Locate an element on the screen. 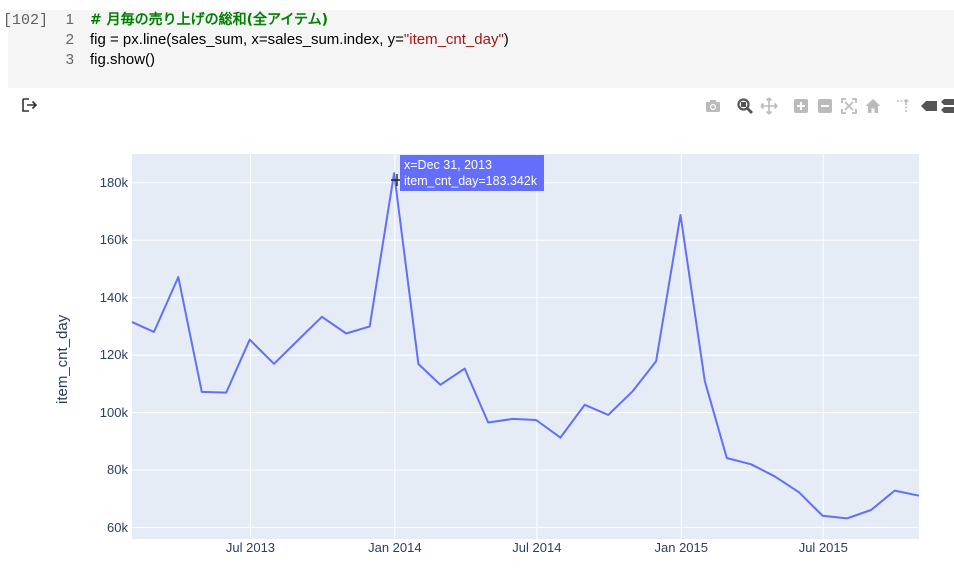 The height and width of the screenshot is (572, 954). y-tick-label: 140k is located at coordinates (113, 297).